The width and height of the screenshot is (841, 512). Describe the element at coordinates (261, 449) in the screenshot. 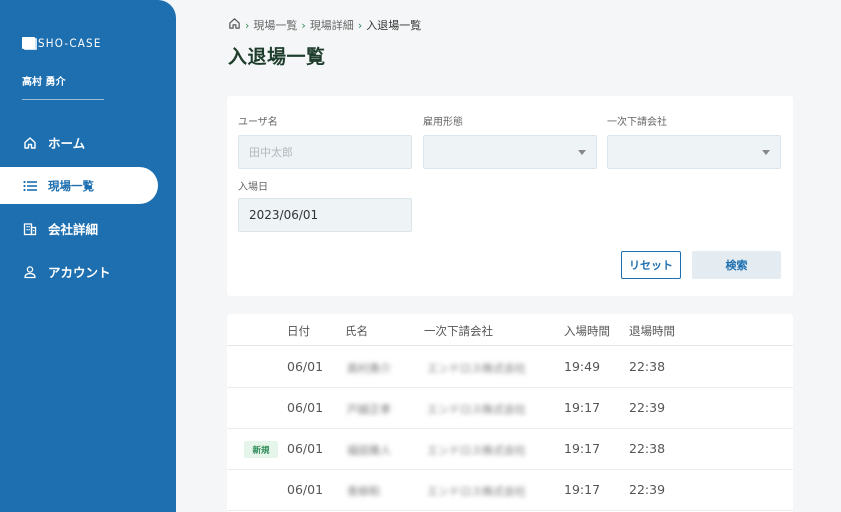

I see `new-badge: 新規` at that location.